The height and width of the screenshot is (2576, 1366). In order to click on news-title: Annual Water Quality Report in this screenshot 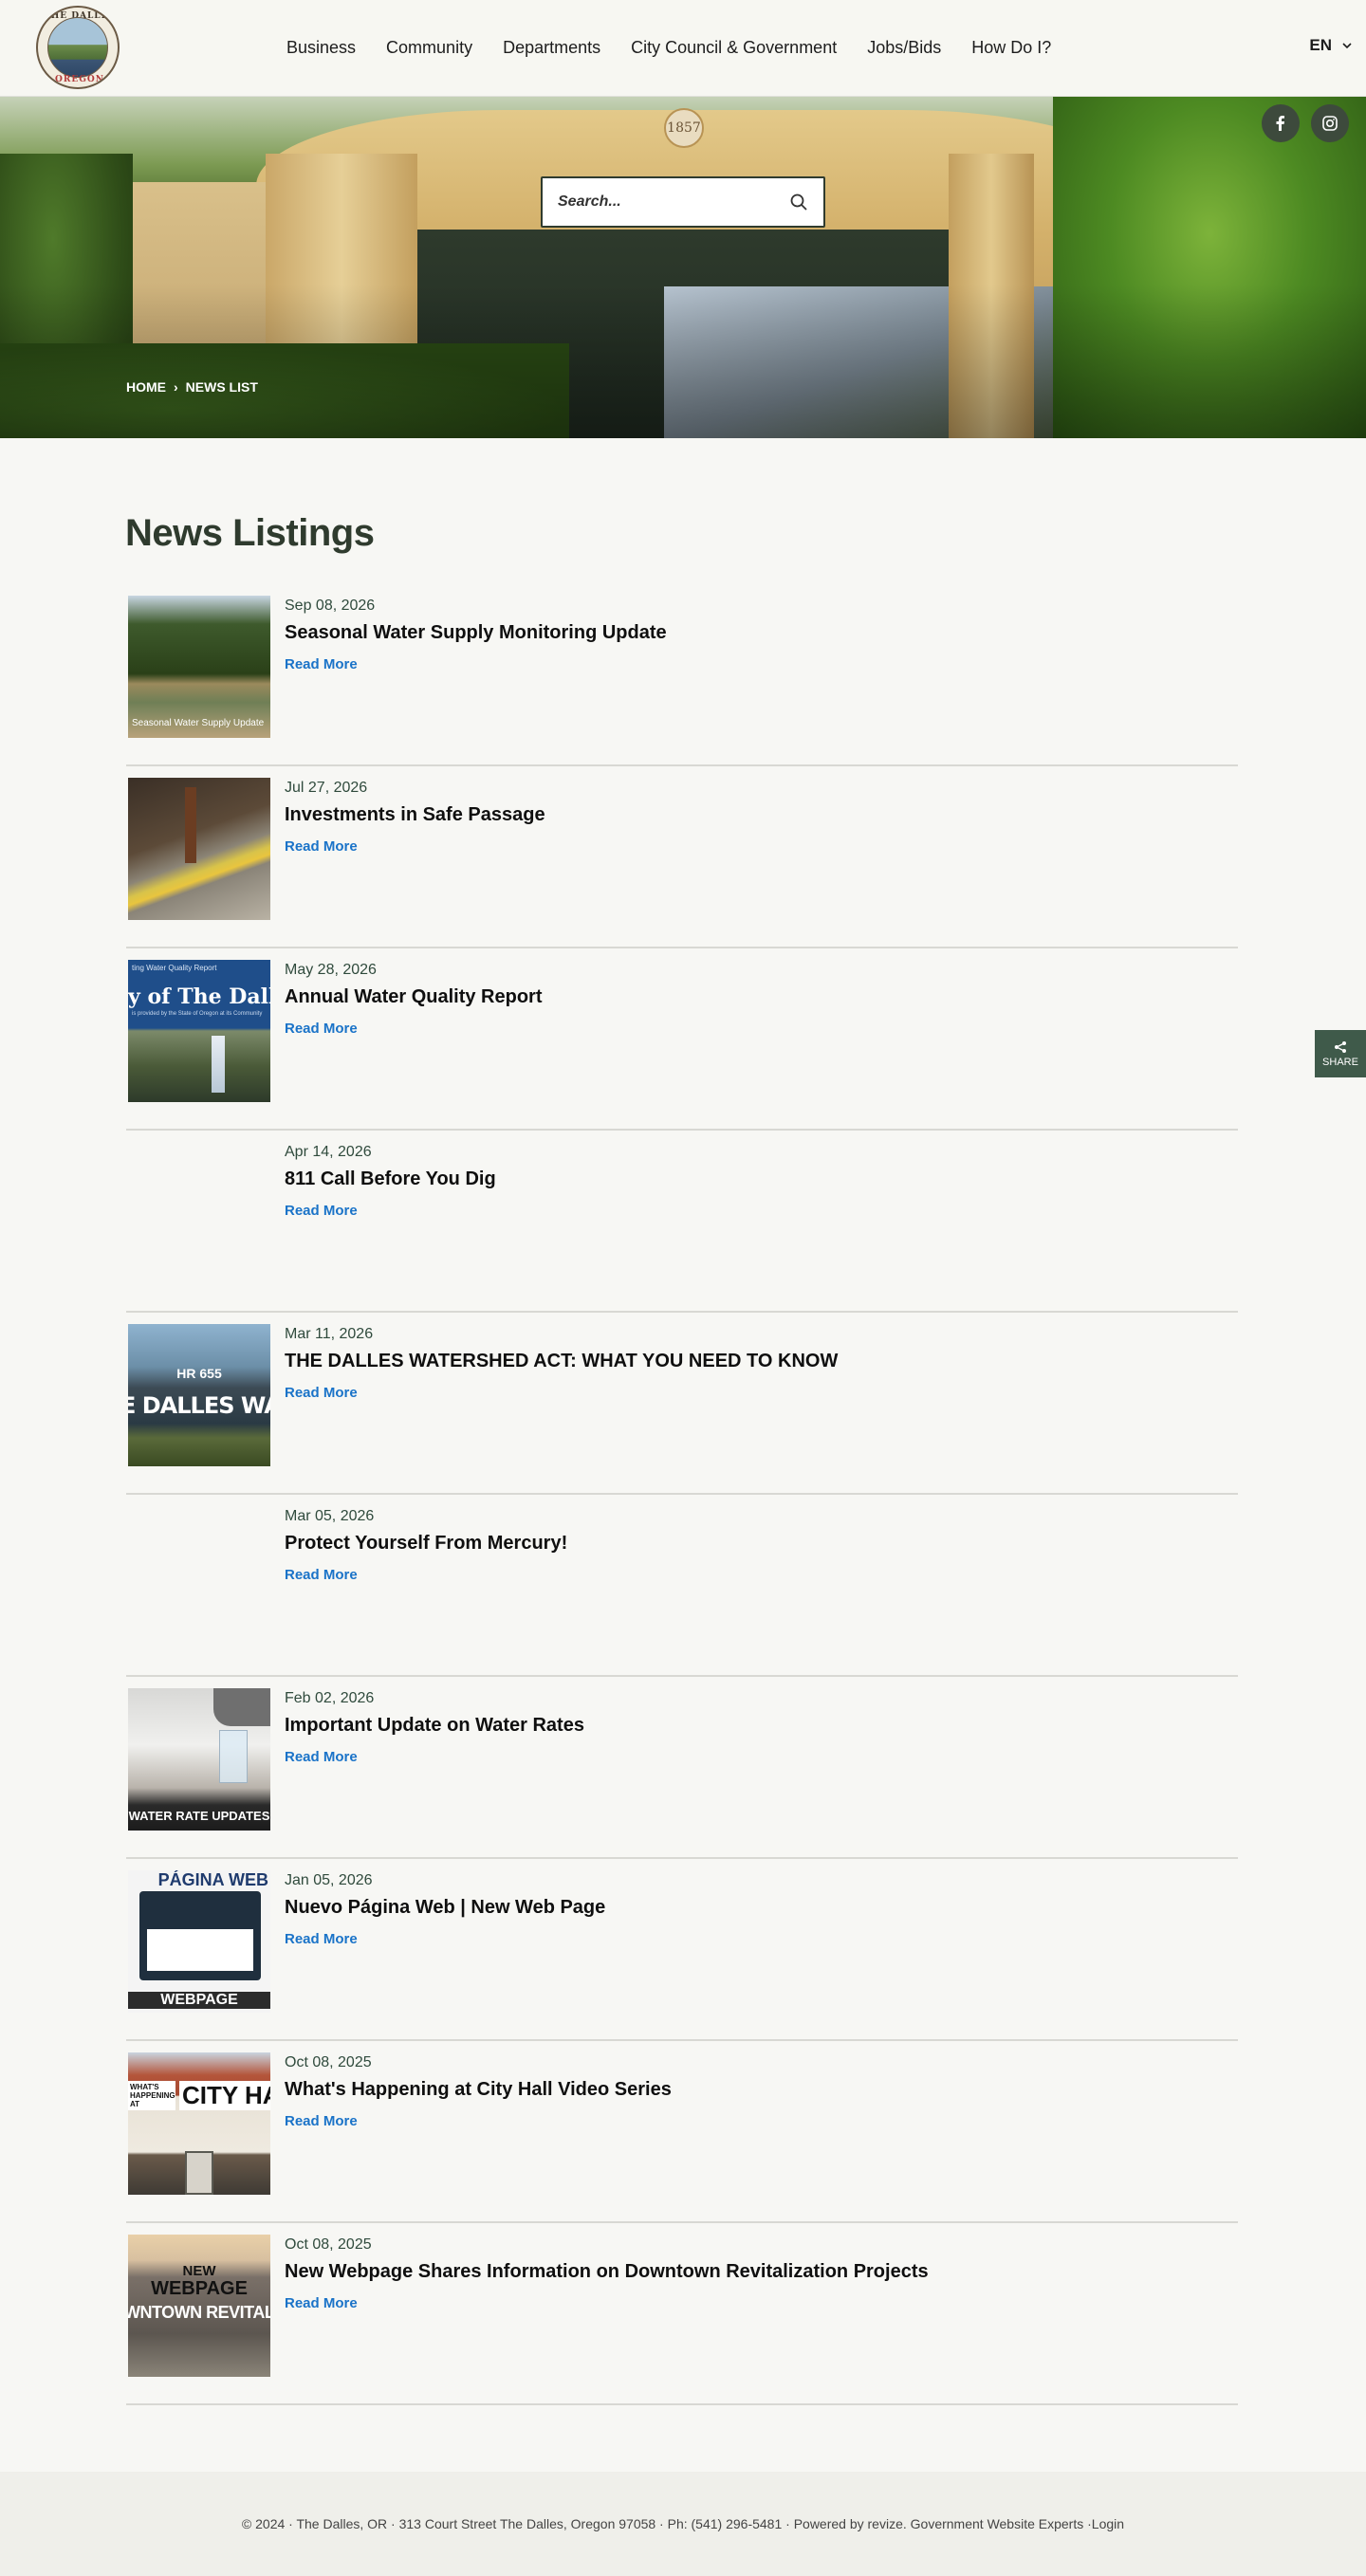, I will do `click(414, 997)`.